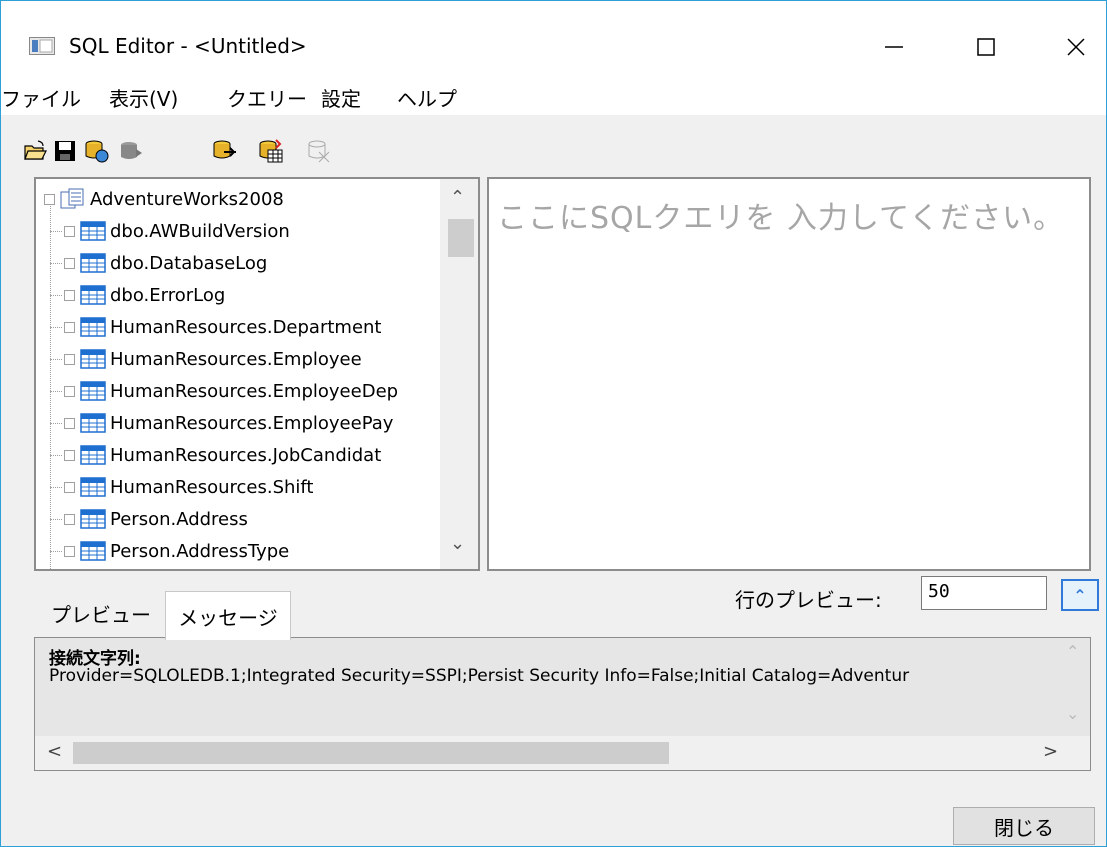 Image resolution: width=1107 pixels, height=847 pixels. Describe the element at coordinates (341, 97) in the screenshot. I see `menu-settings: 設定` at that location.